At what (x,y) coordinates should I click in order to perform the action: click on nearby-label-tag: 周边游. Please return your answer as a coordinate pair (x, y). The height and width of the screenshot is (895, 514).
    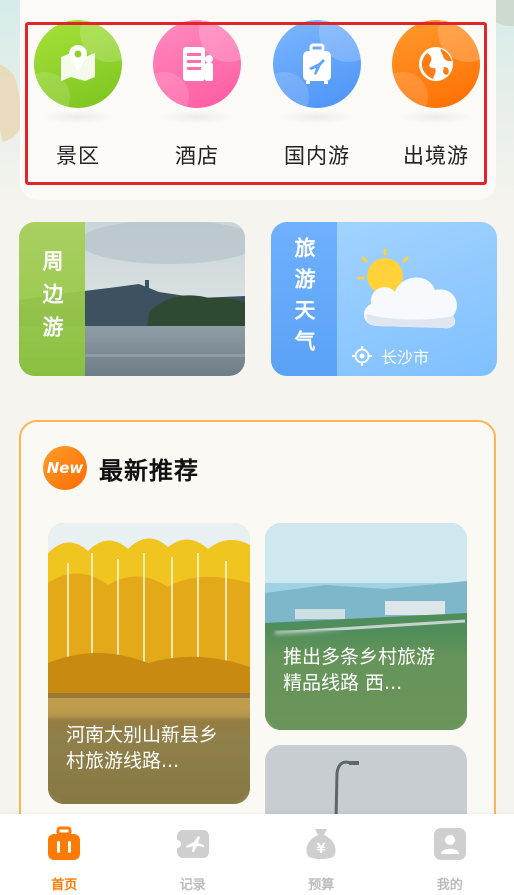
    Looking at the image, I should click on (52, 299).